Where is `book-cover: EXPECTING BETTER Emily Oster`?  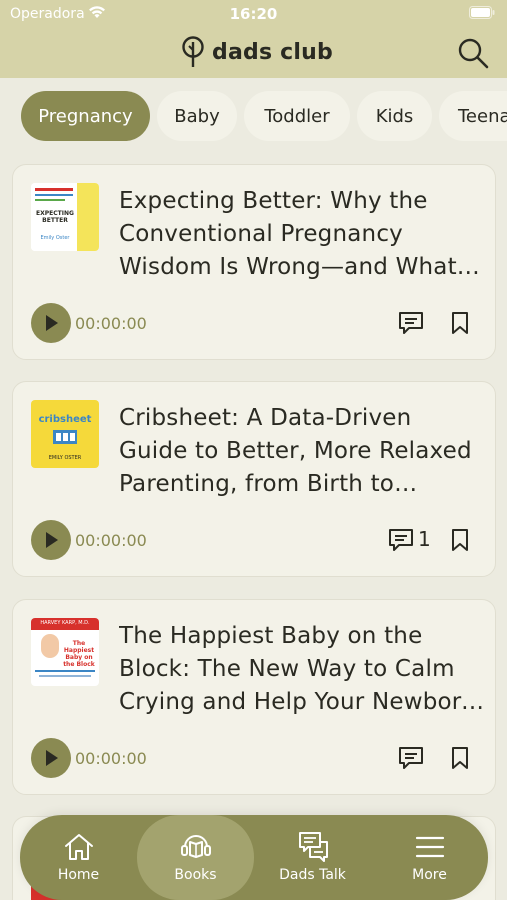
book-cover: EXPECTING BETTER Emily Oster is located at coordinates (65, 217).